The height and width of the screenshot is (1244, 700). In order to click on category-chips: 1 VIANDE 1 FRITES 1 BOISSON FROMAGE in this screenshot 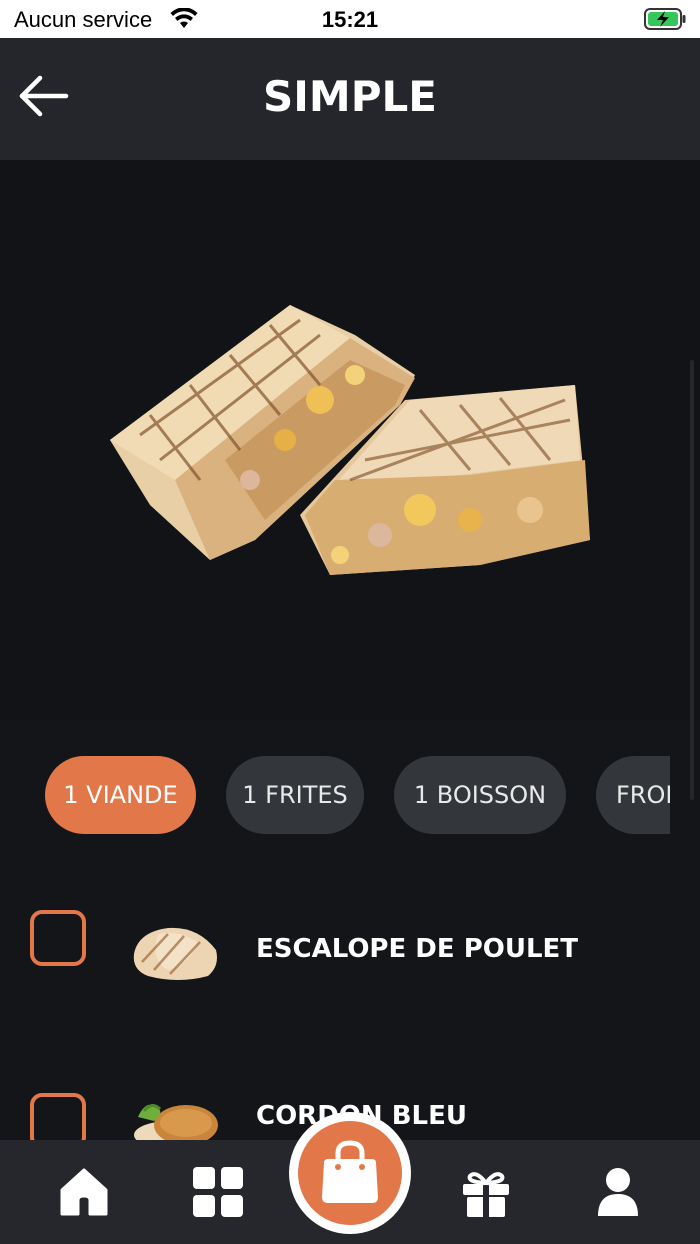, I will do `click(335, 796)`.